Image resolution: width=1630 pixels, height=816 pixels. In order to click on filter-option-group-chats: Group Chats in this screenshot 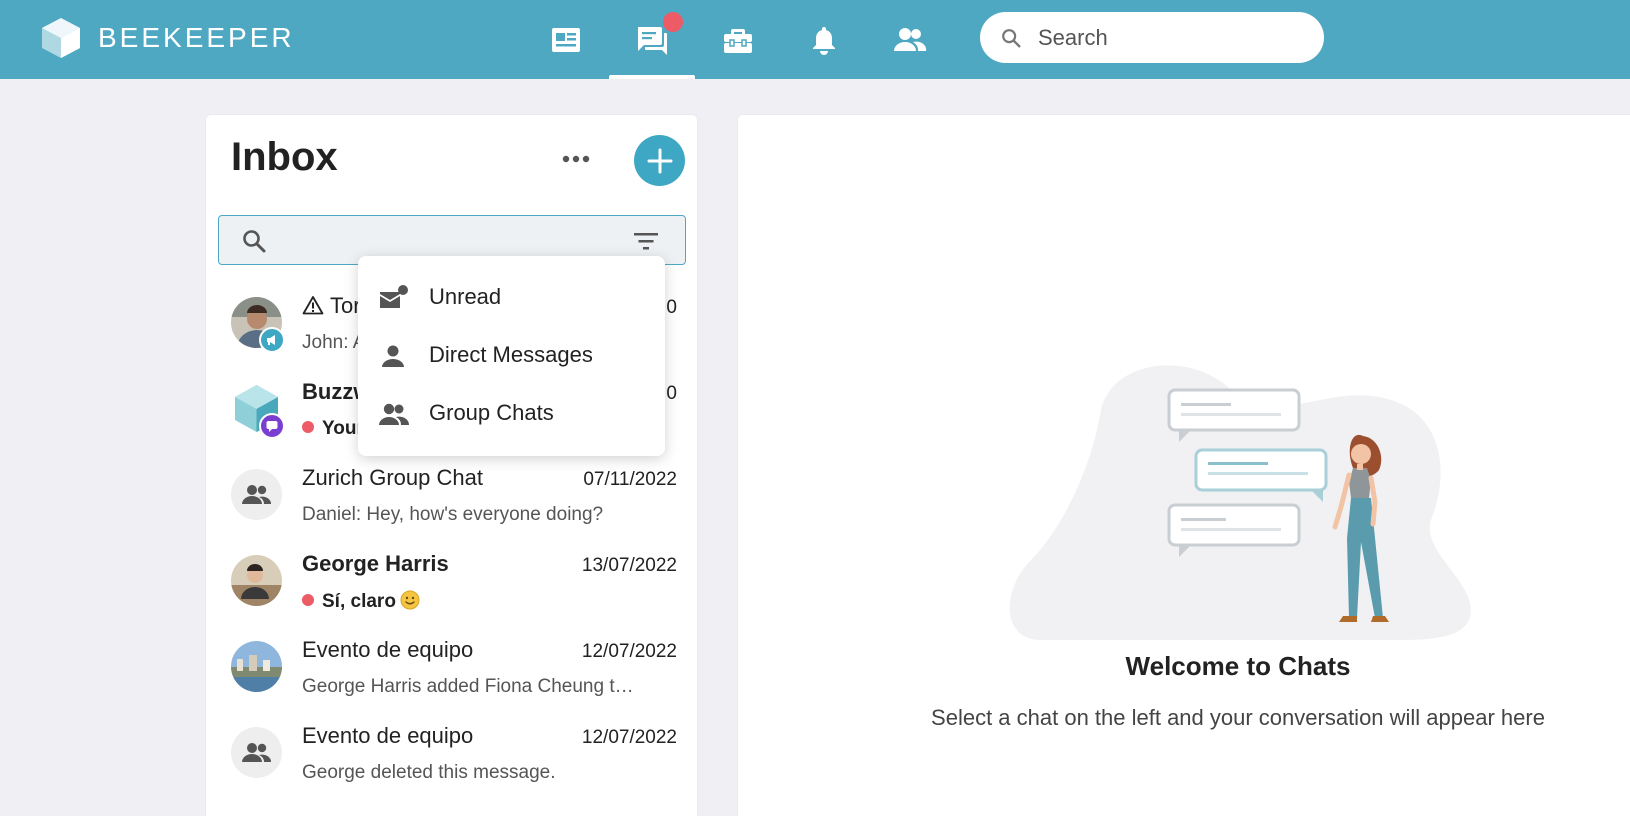, I will do `click(511, 414)`.